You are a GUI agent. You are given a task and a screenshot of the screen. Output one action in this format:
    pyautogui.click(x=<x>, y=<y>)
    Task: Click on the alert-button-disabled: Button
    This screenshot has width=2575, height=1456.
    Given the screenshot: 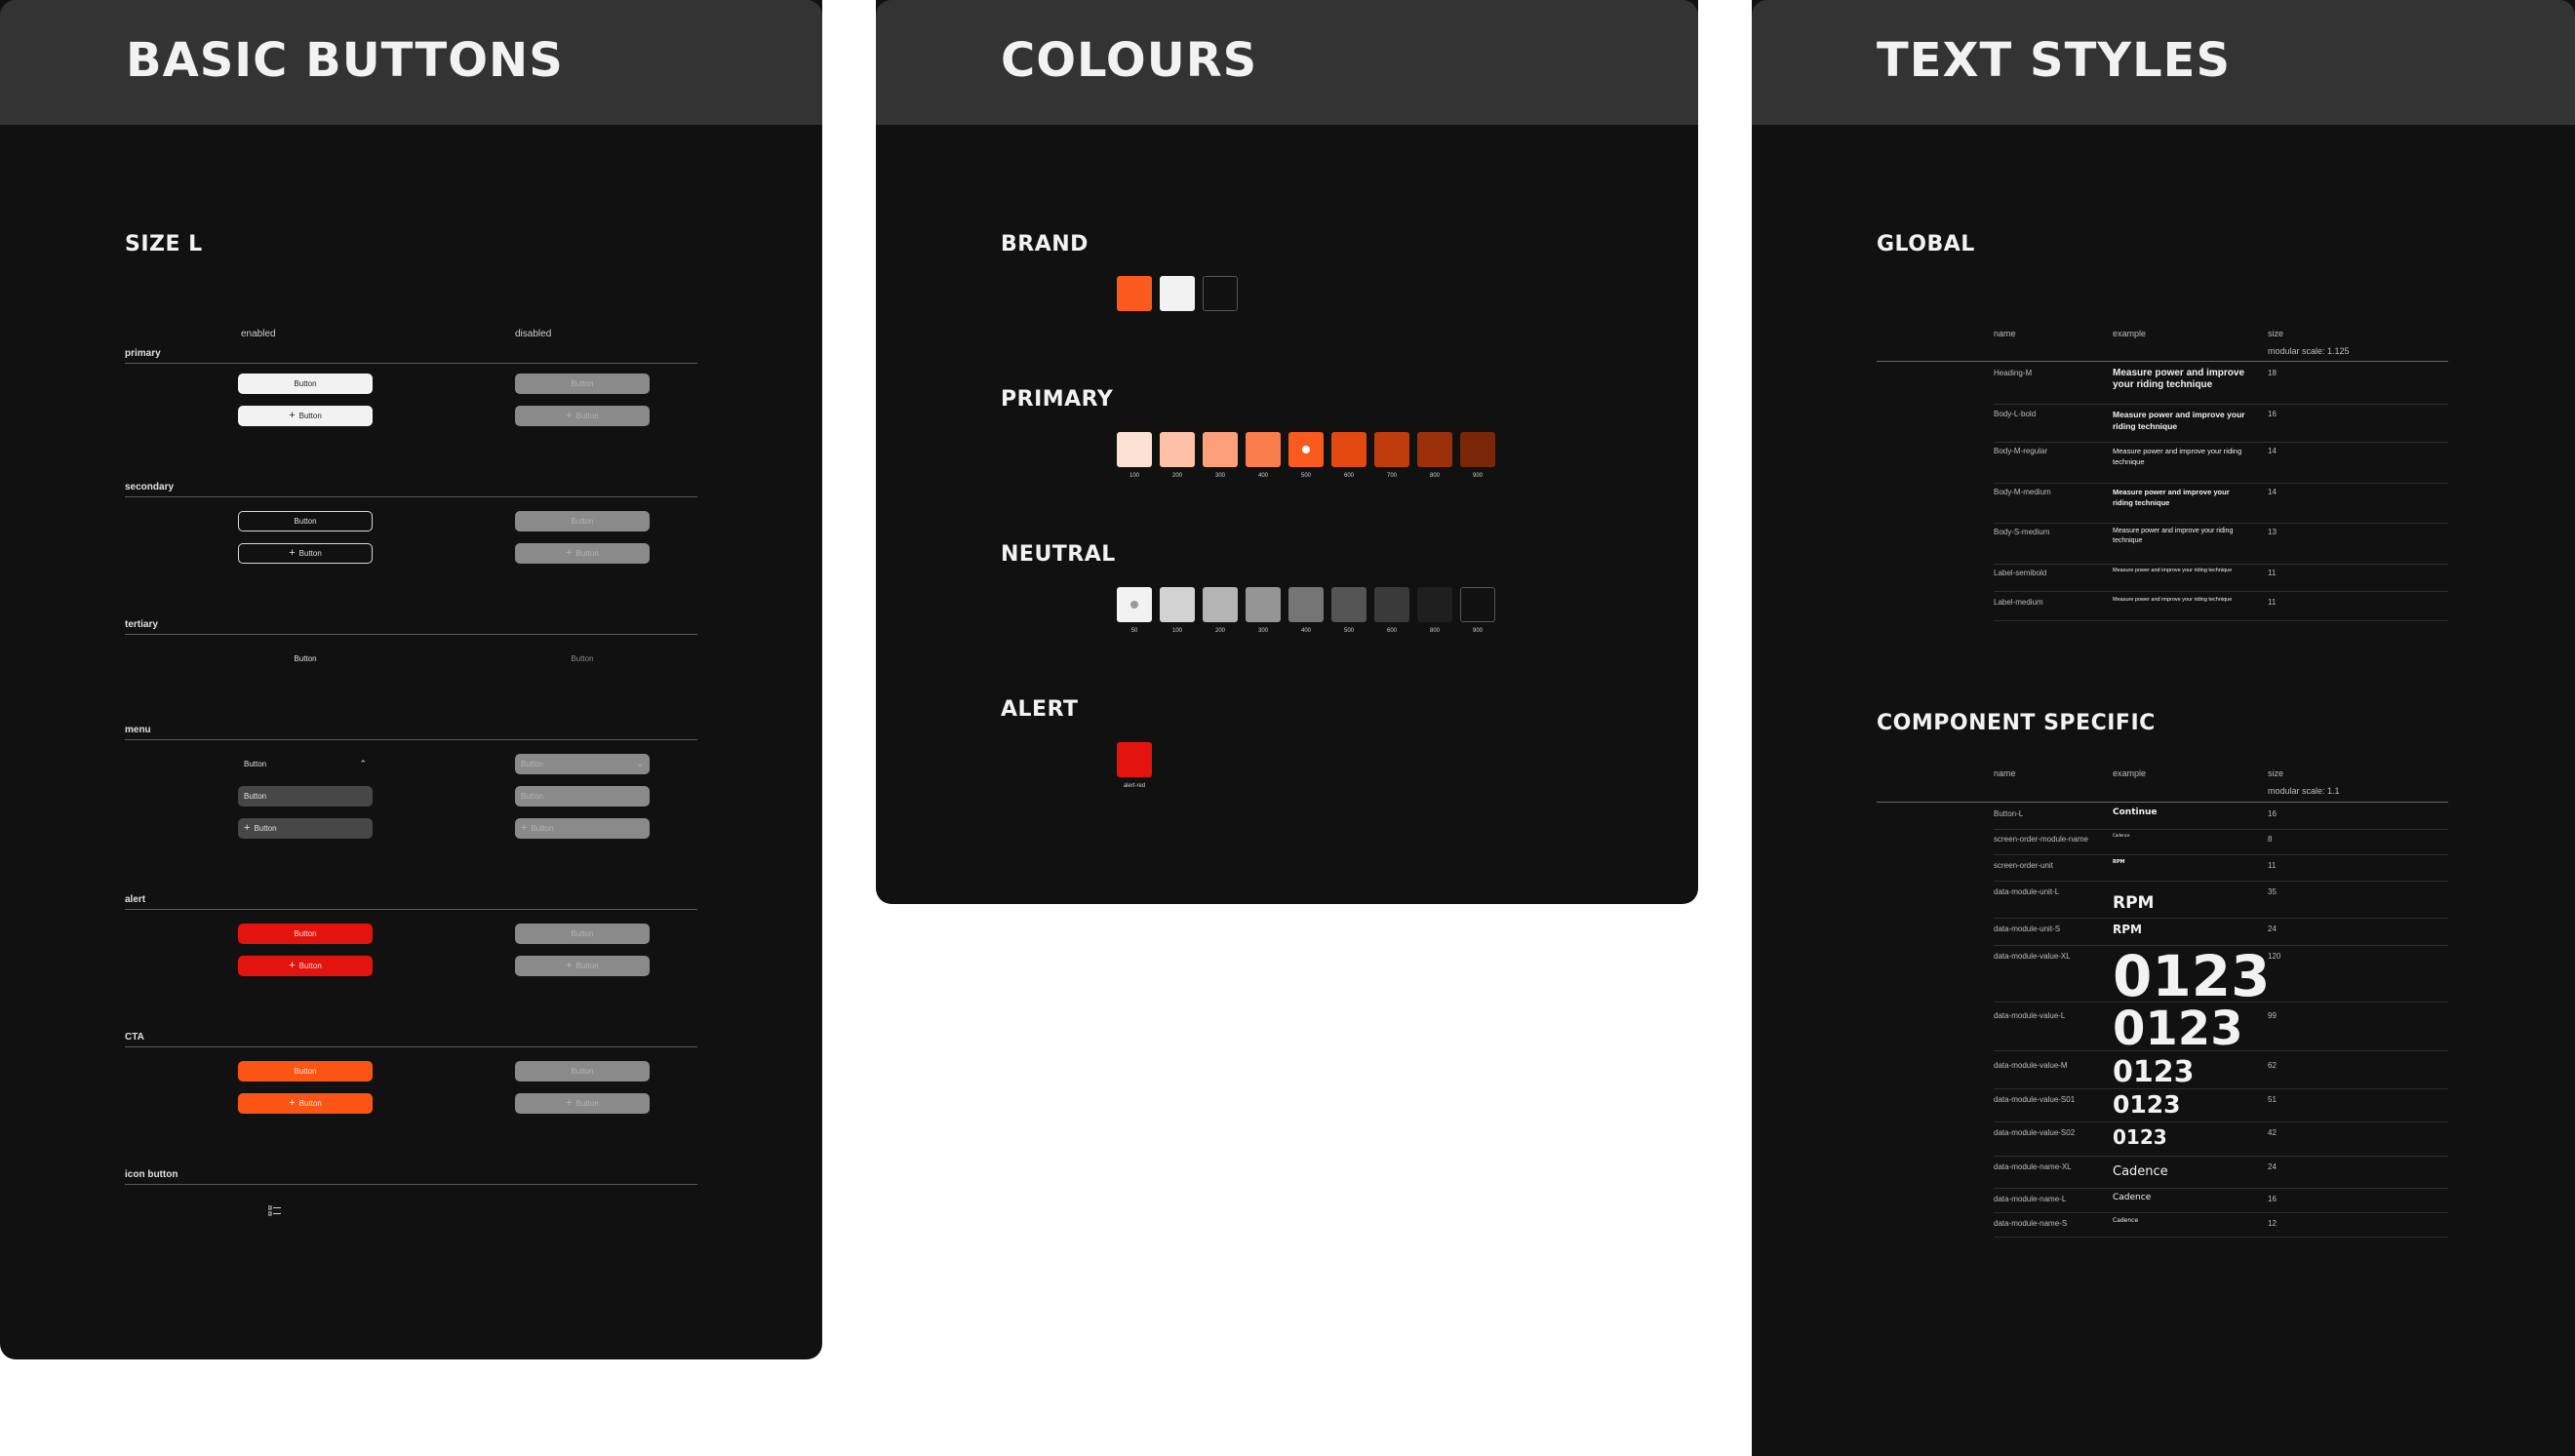 What is the action you would take?
    pyautogui.click(x=582, y=934)
    